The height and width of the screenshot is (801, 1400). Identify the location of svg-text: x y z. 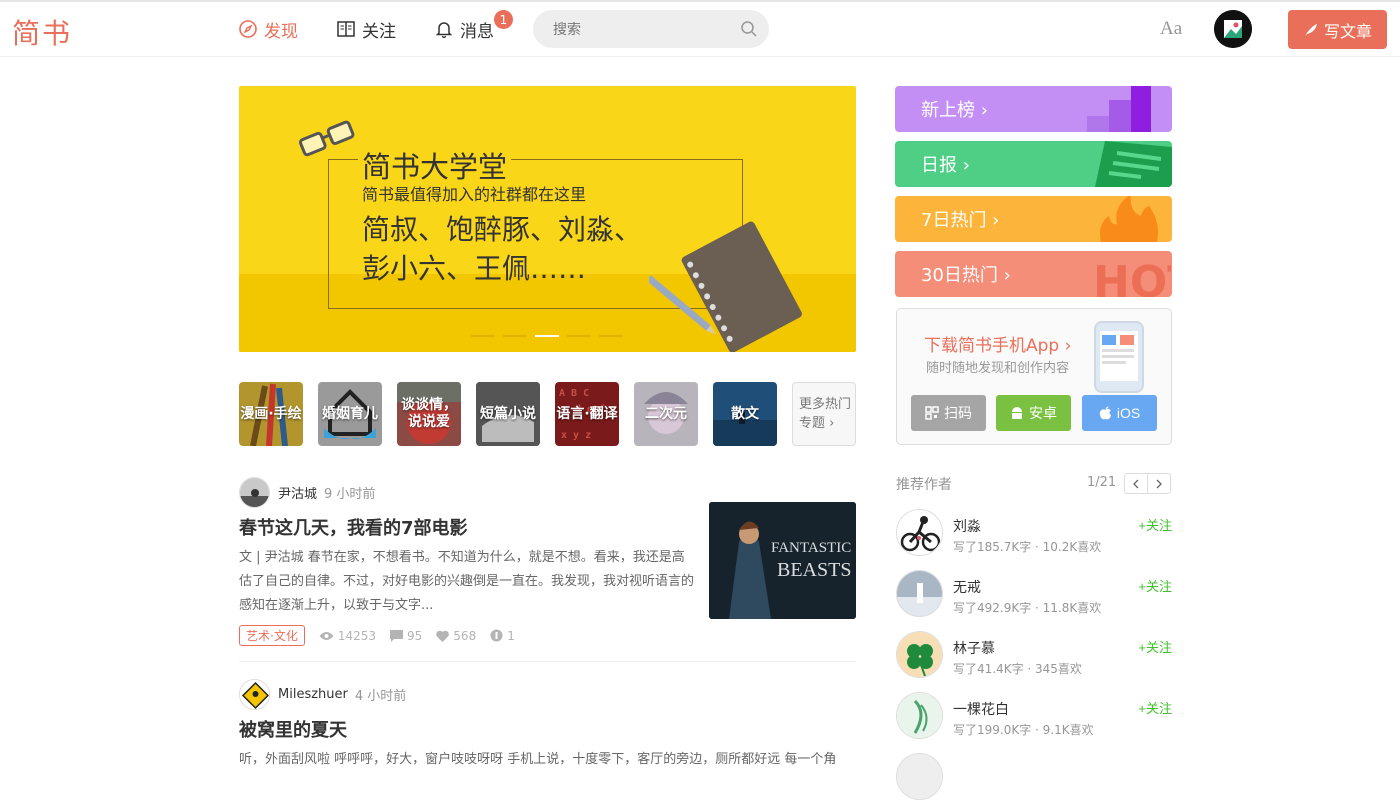
(576, 435).